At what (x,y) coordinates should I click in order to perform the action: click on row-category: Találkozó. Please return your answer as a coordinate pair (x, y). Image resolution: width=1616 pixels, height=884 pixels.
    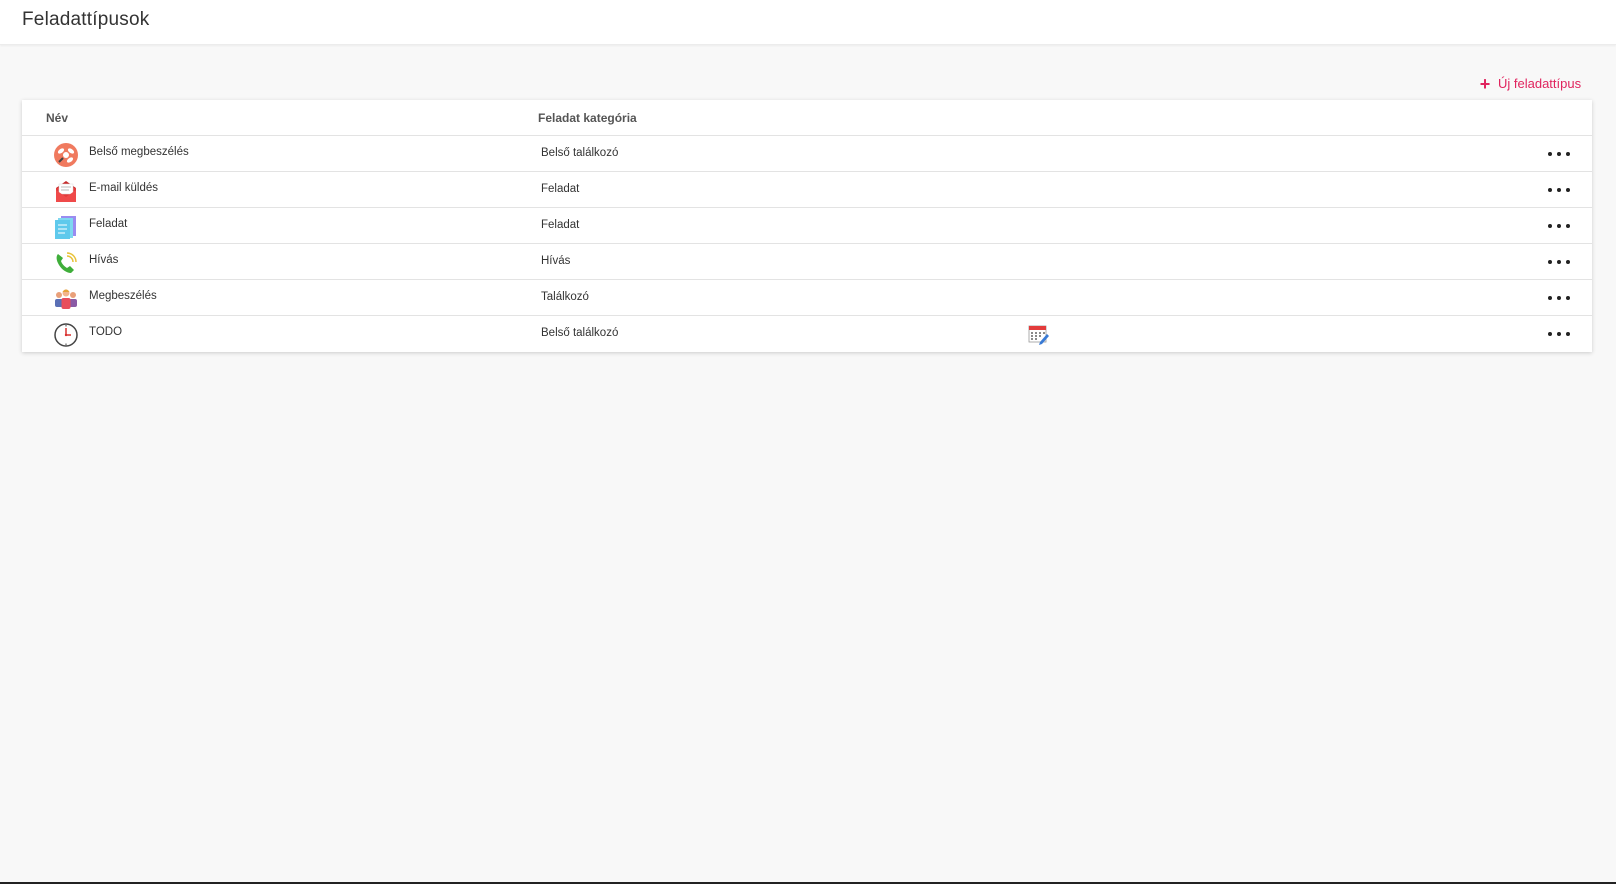
    Looking at the image, I should click on (565, 297).